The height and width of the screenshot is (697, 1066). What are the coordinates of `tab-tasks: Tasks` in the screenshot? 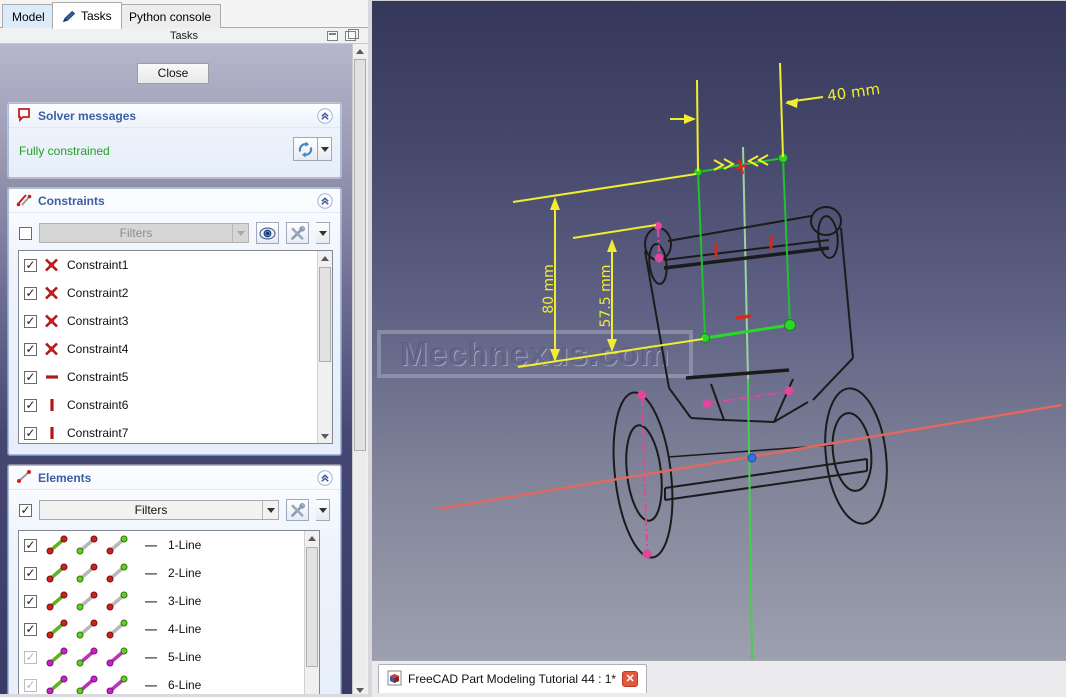 It's located at (87, 15).